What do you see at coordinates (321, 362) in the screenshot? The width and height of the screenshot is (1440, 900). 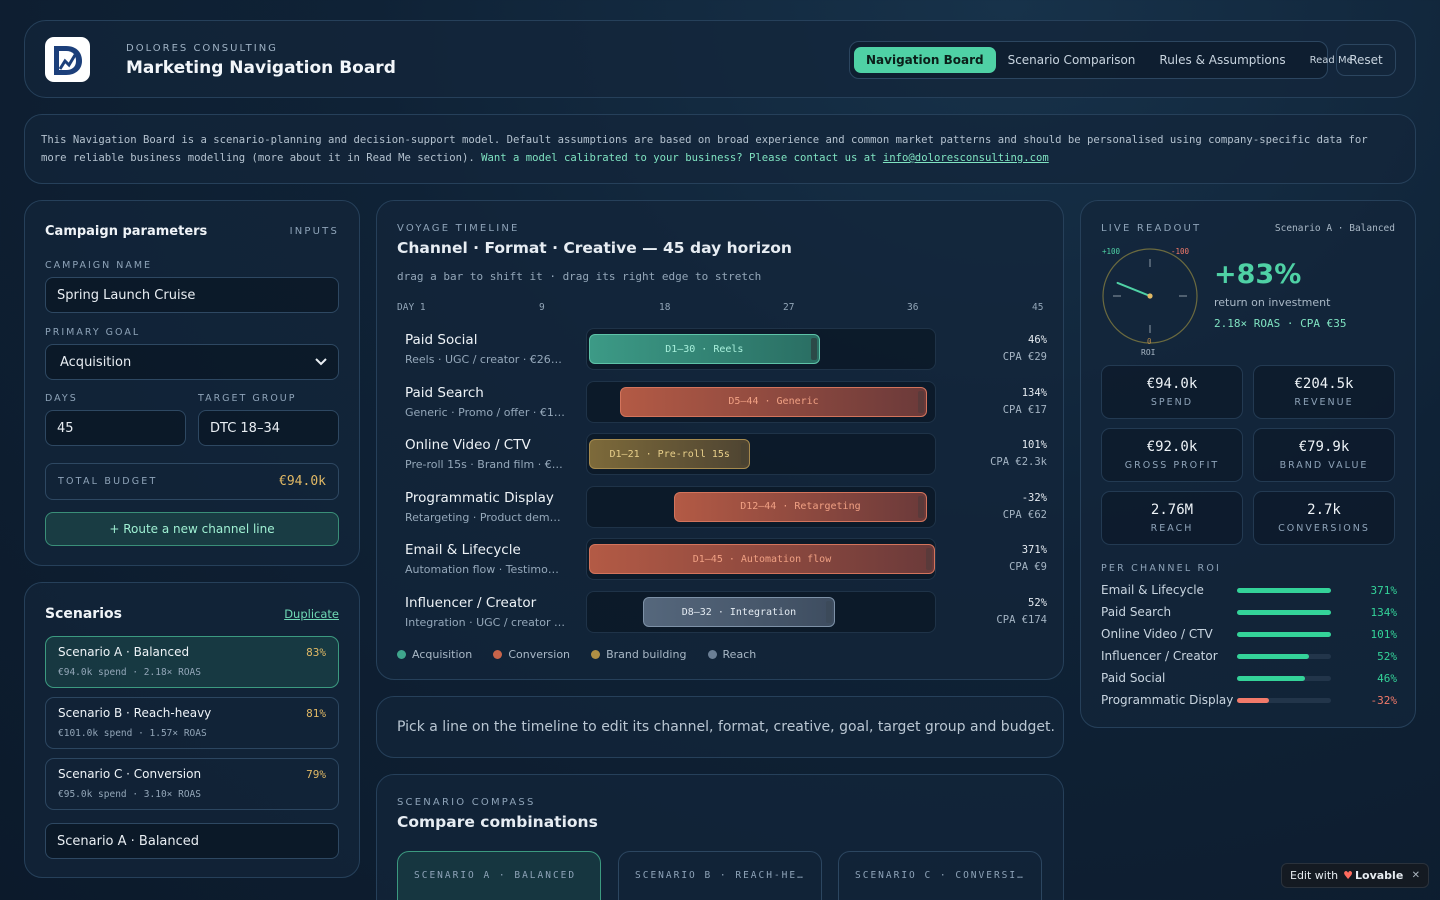 I see `chevron-down-icon` at bounding box center [321, 362].